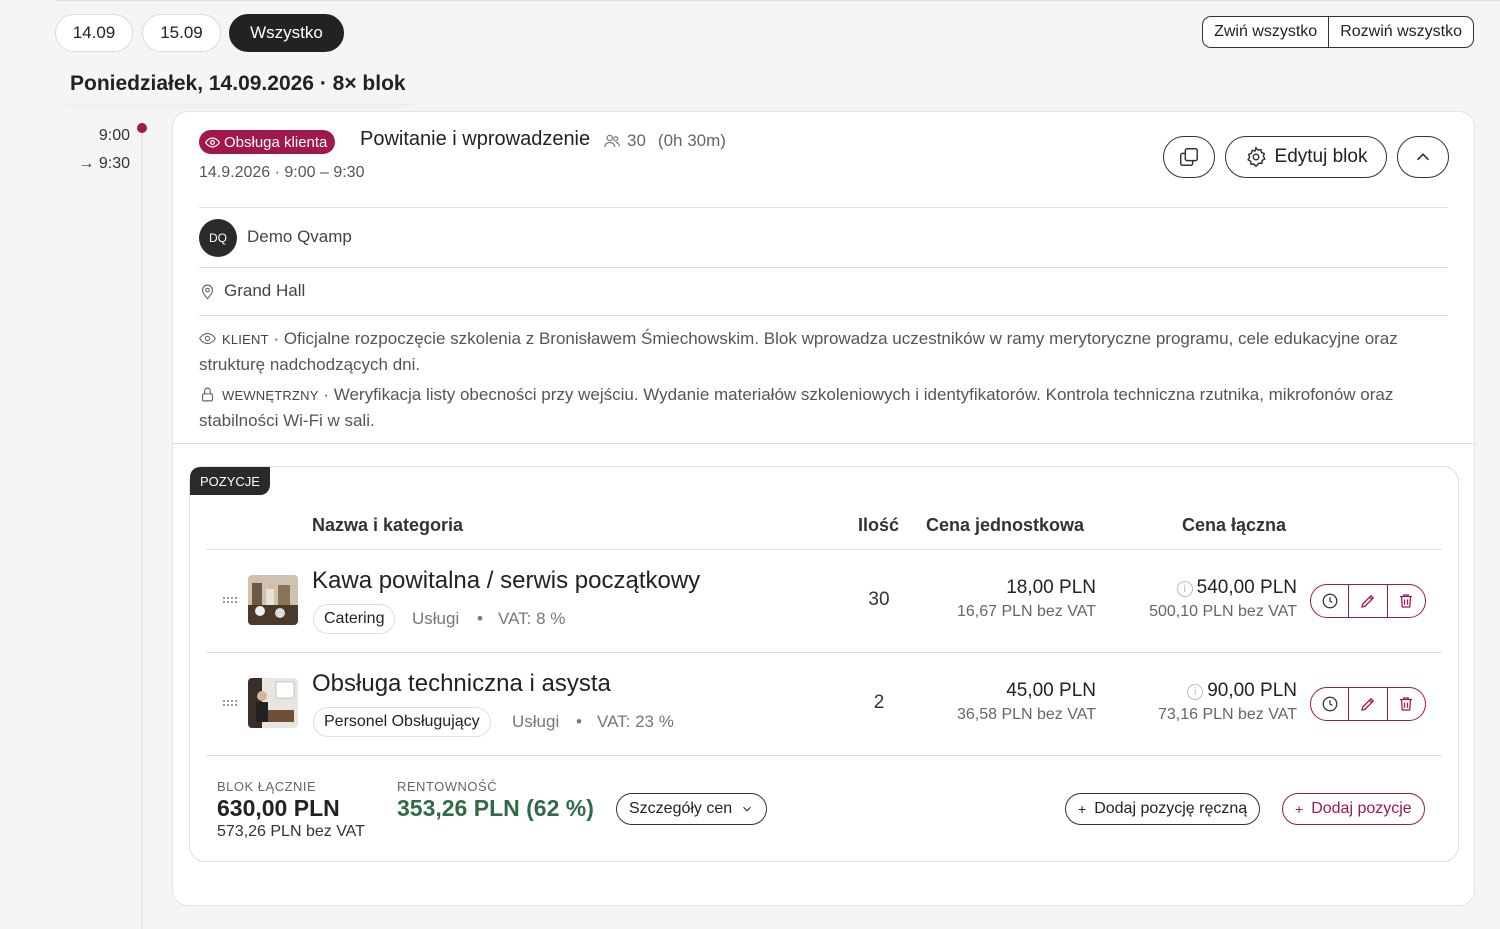  I want to click on header-unit-price: Cena jednostkowa, so click(1005, 525).